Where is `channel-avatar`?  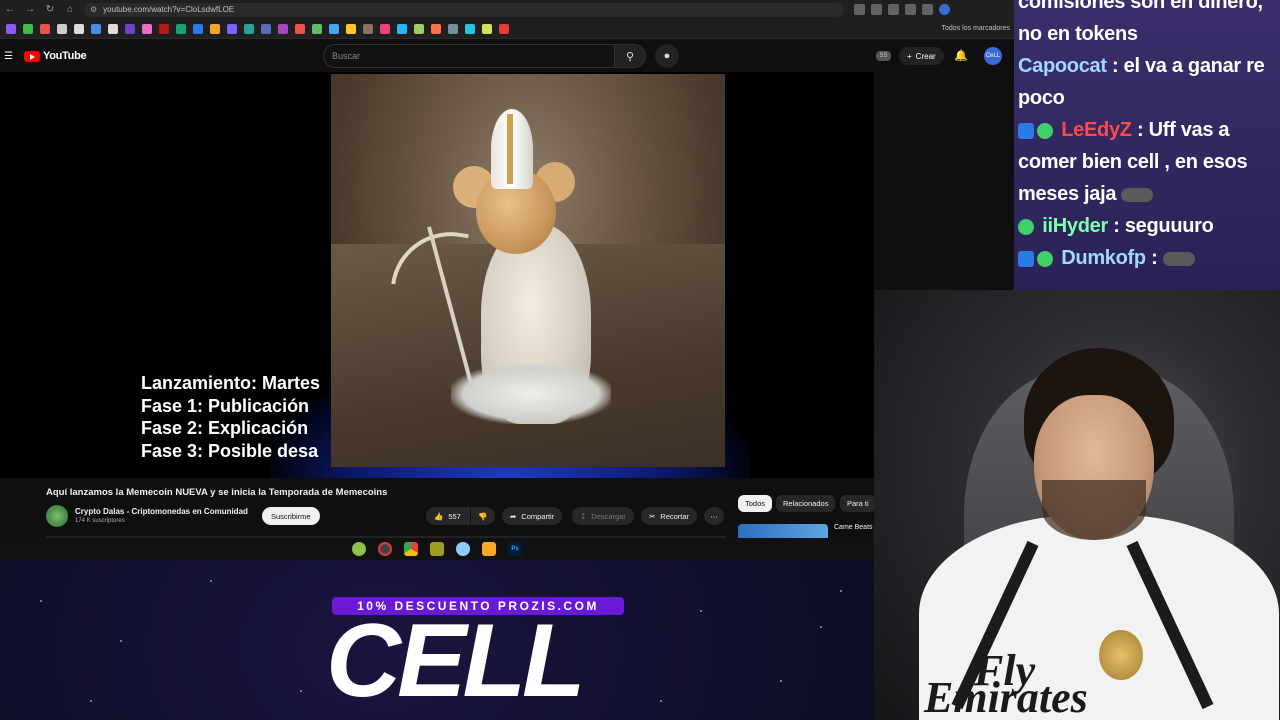 channel-avatar is located at coordinates (57, 516).